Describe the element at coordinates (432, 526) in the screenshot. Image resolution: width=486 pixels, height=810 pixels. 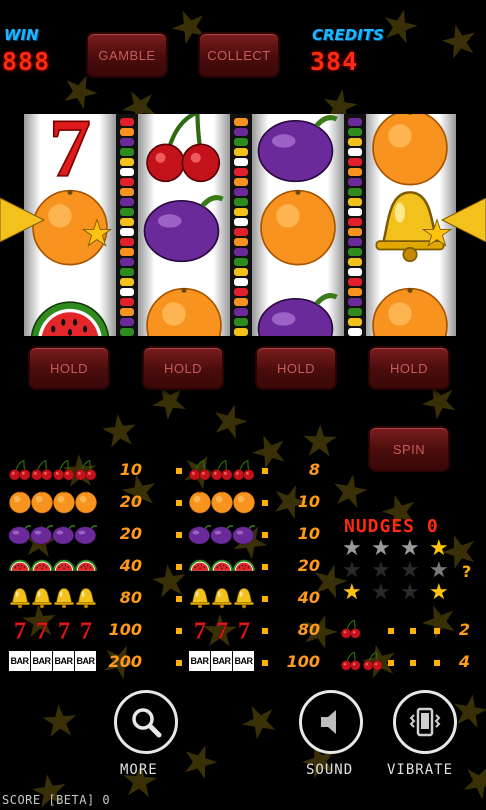
I see `nudges-value: 0` at that location.